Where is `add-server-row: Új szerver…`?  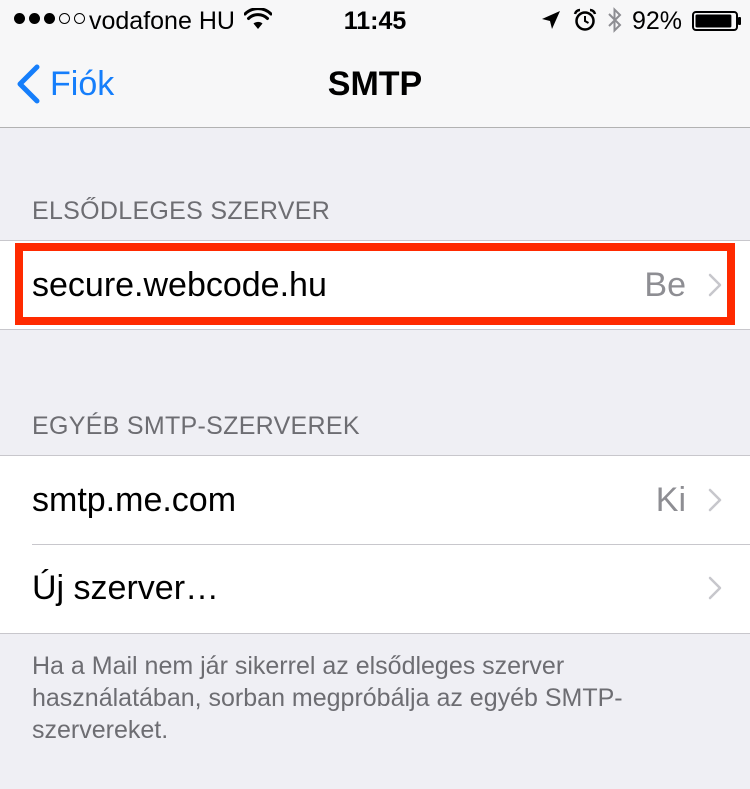
add-server-row: Új szerver… is located at coordinates (375, 588).